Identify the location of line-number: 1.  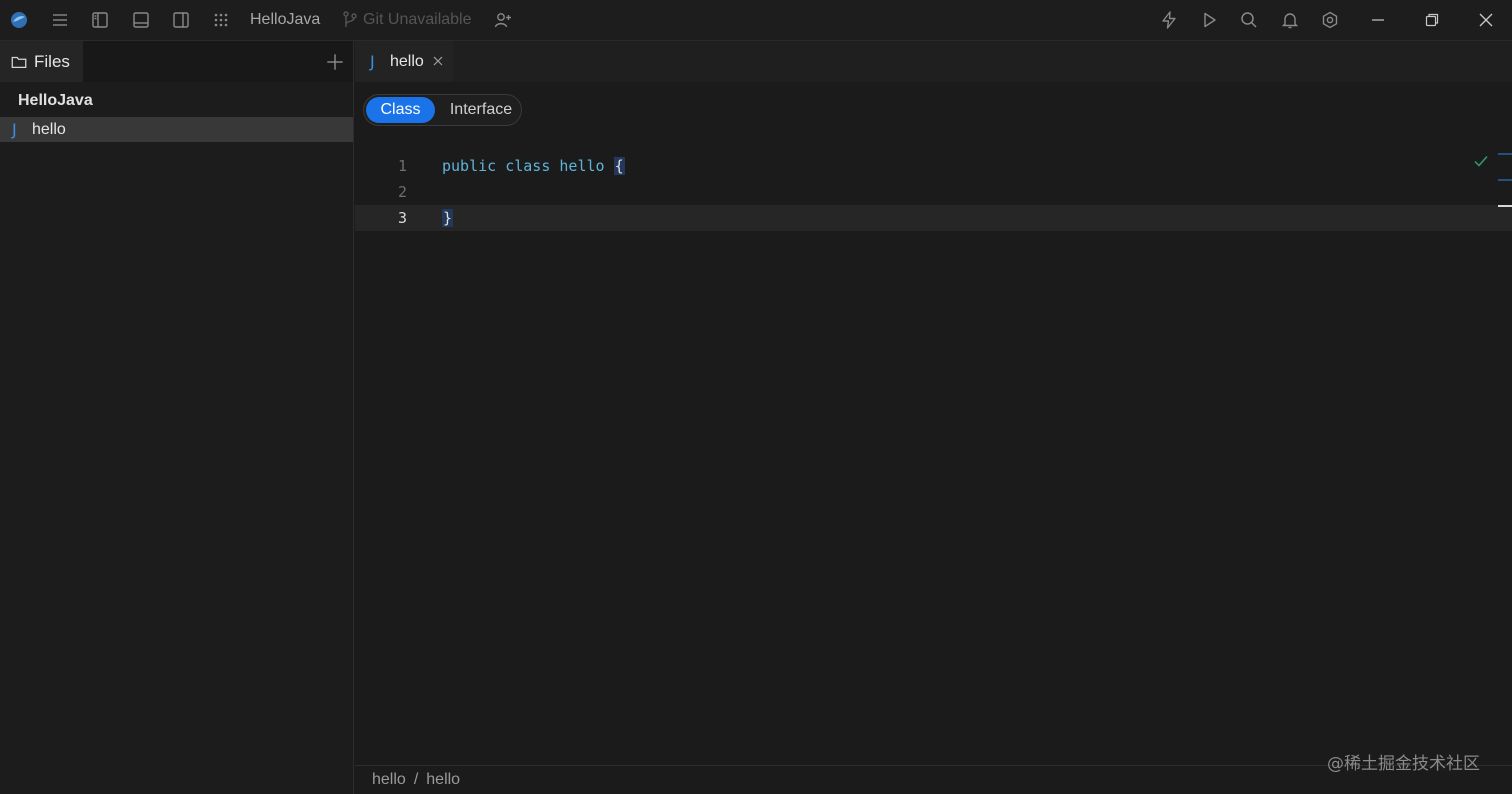
(402, 166).